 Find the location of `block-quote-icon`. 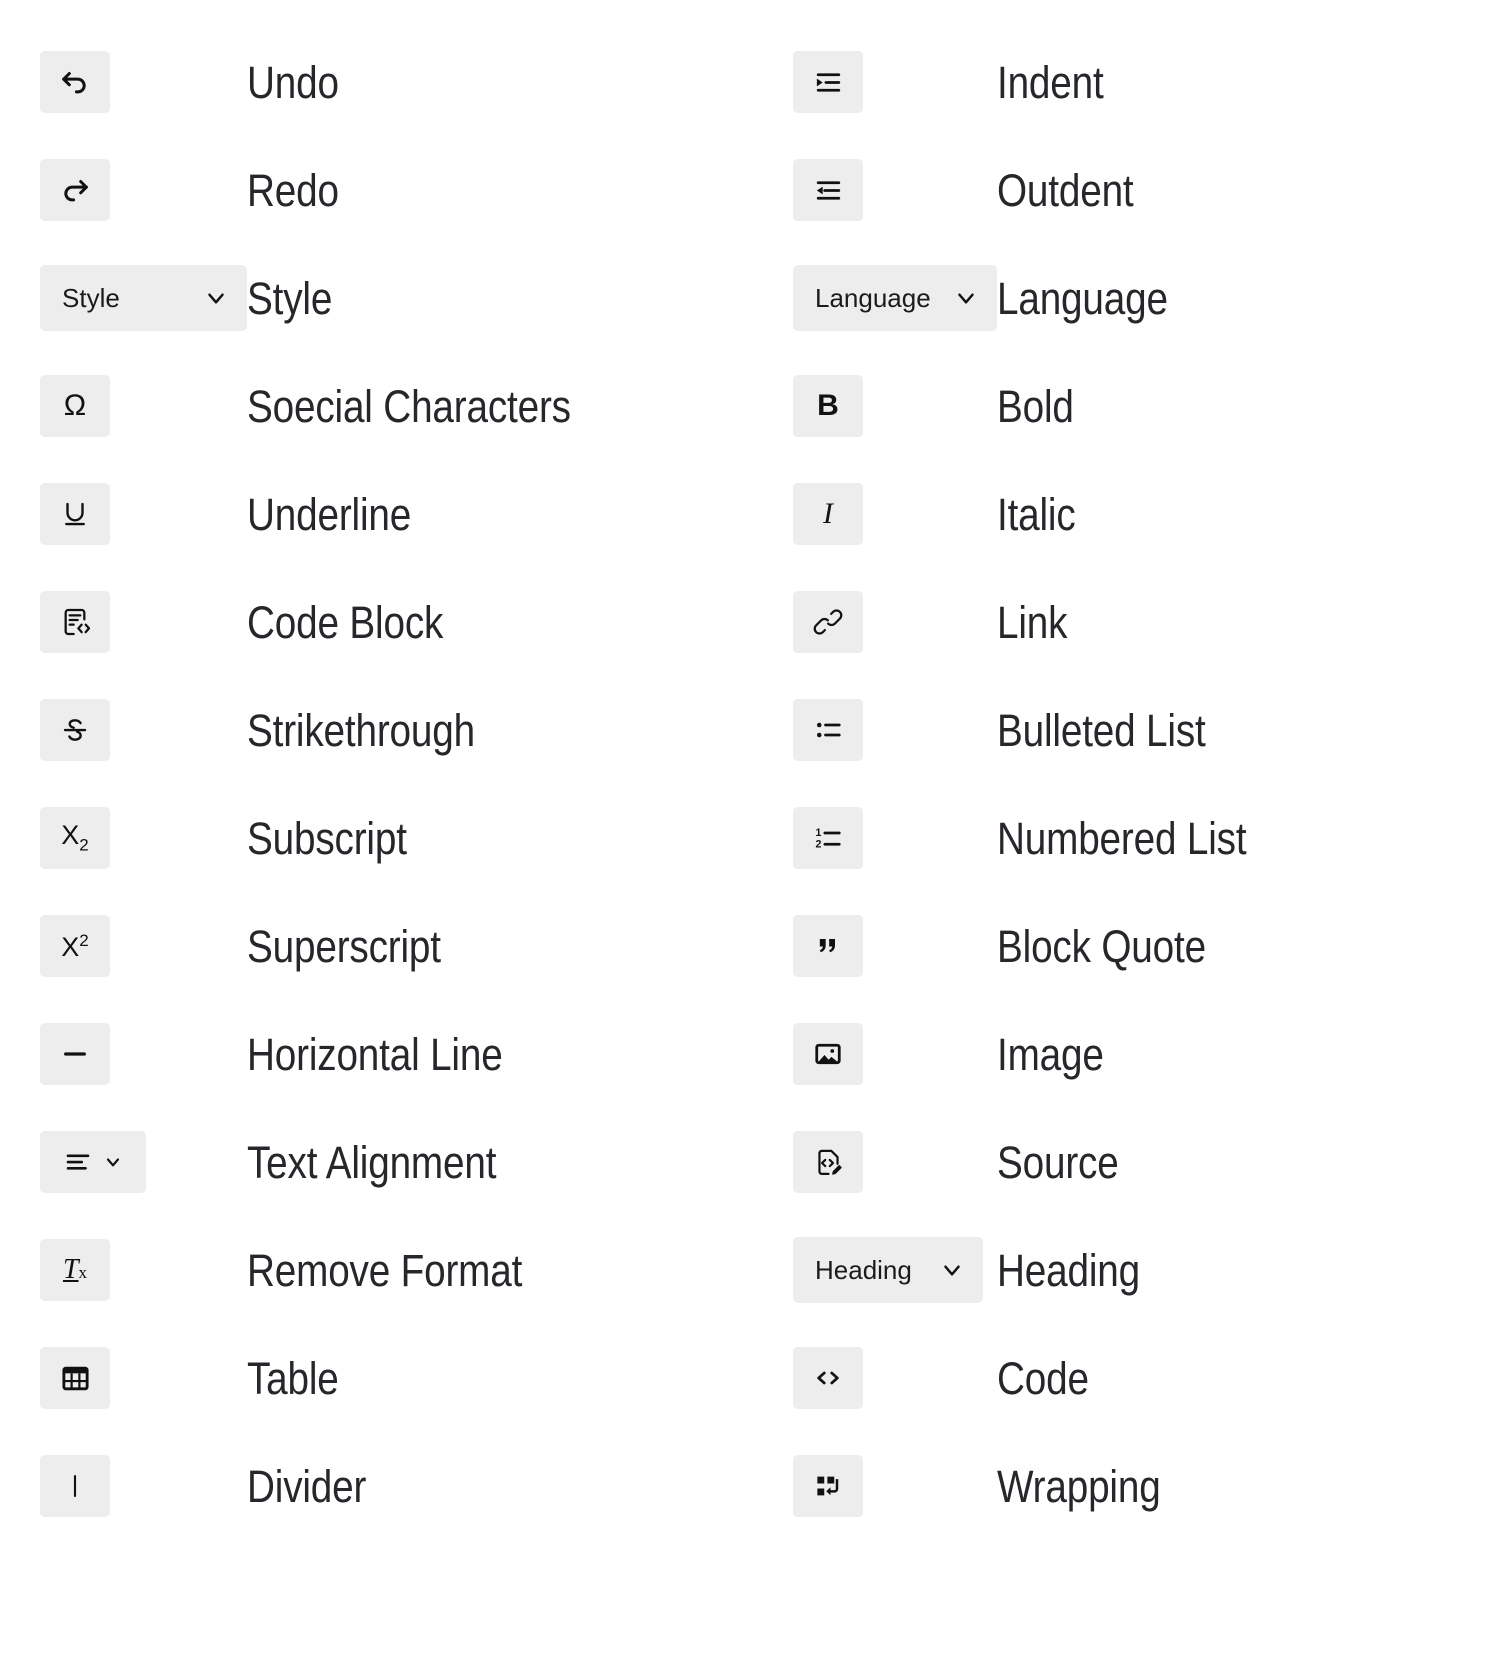

block-quote-icon is located at coordinates (828, 946).